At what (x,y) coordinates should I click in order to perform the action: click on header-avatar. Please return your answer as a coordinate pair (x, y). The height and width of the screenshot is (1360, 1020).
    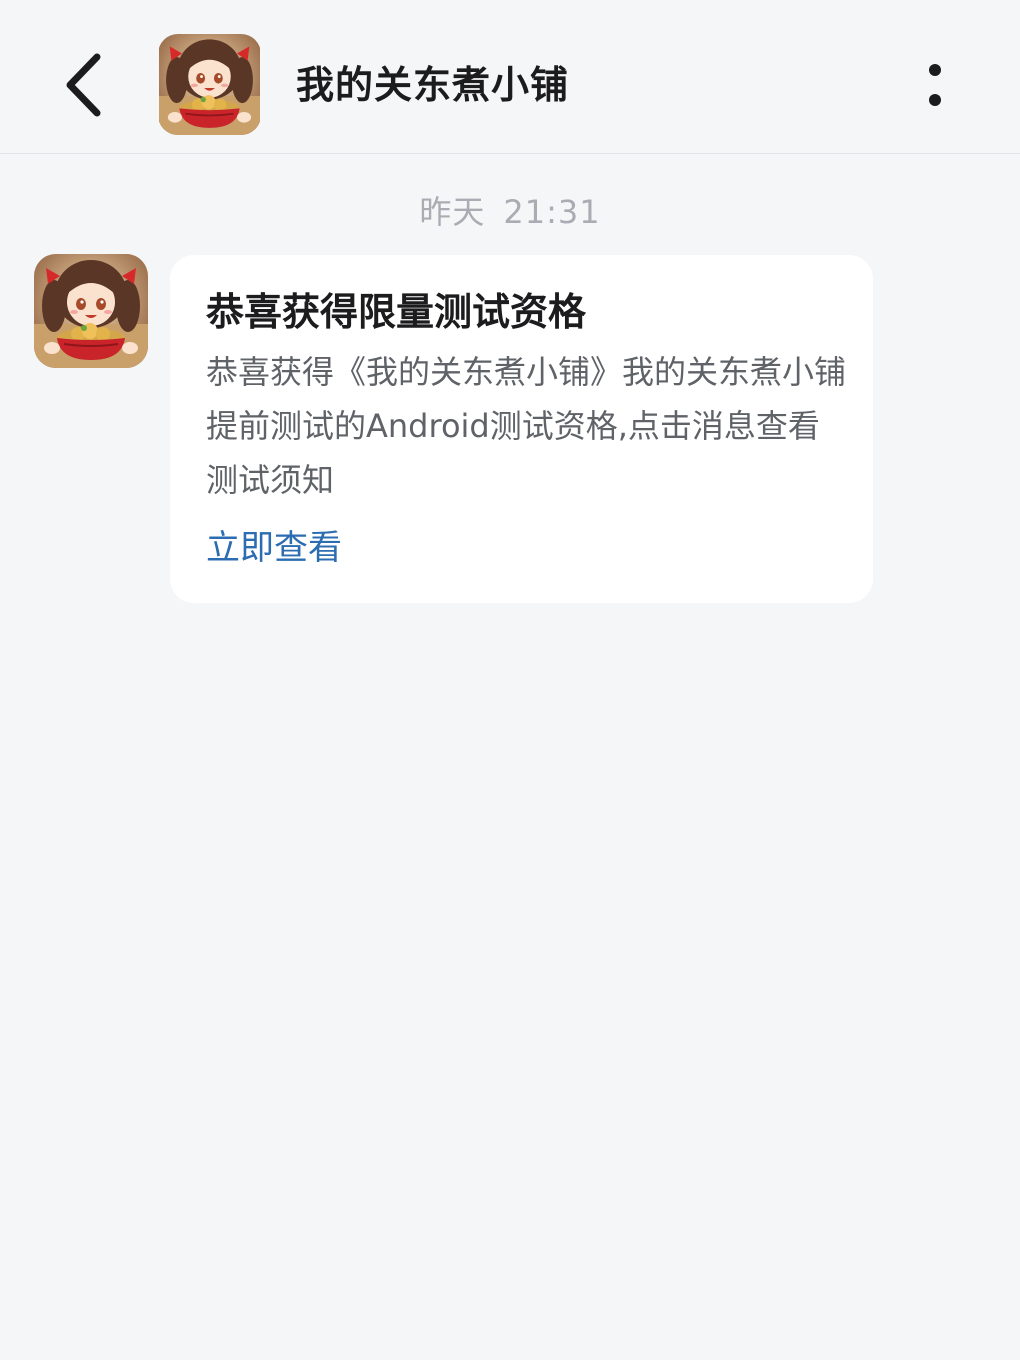
    Looking at the image, I should click on (209, 84).